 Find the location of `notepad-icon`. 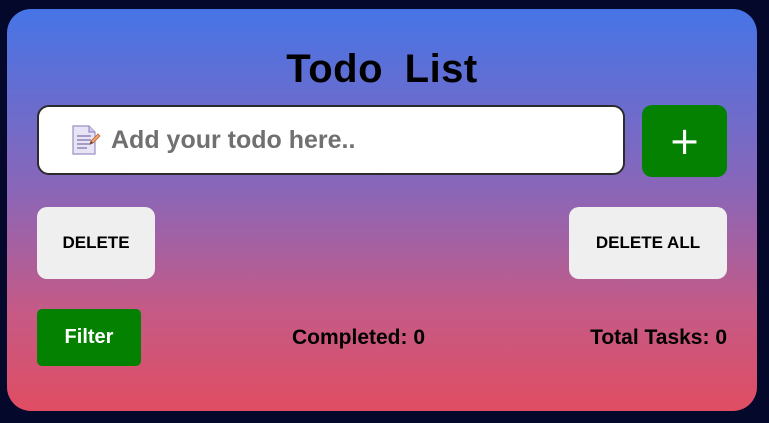

notepad-icon is located at coordinates (86, 140).